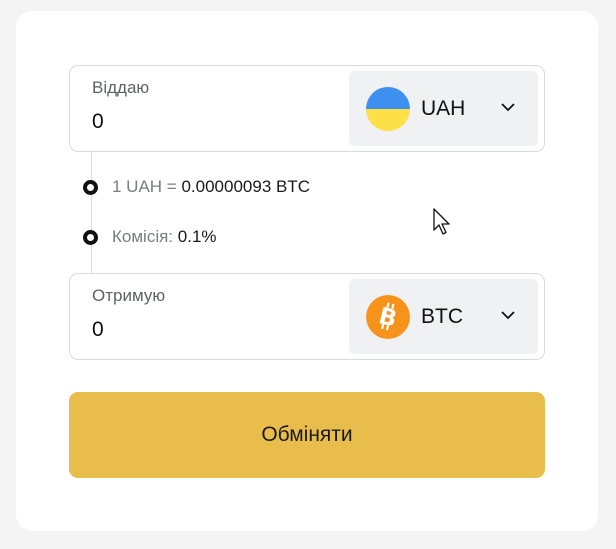  What do you see at coordinates (388, 108) in the screenshot?
I see `ukraine-flag-icon` at bounding box center [388, 108].